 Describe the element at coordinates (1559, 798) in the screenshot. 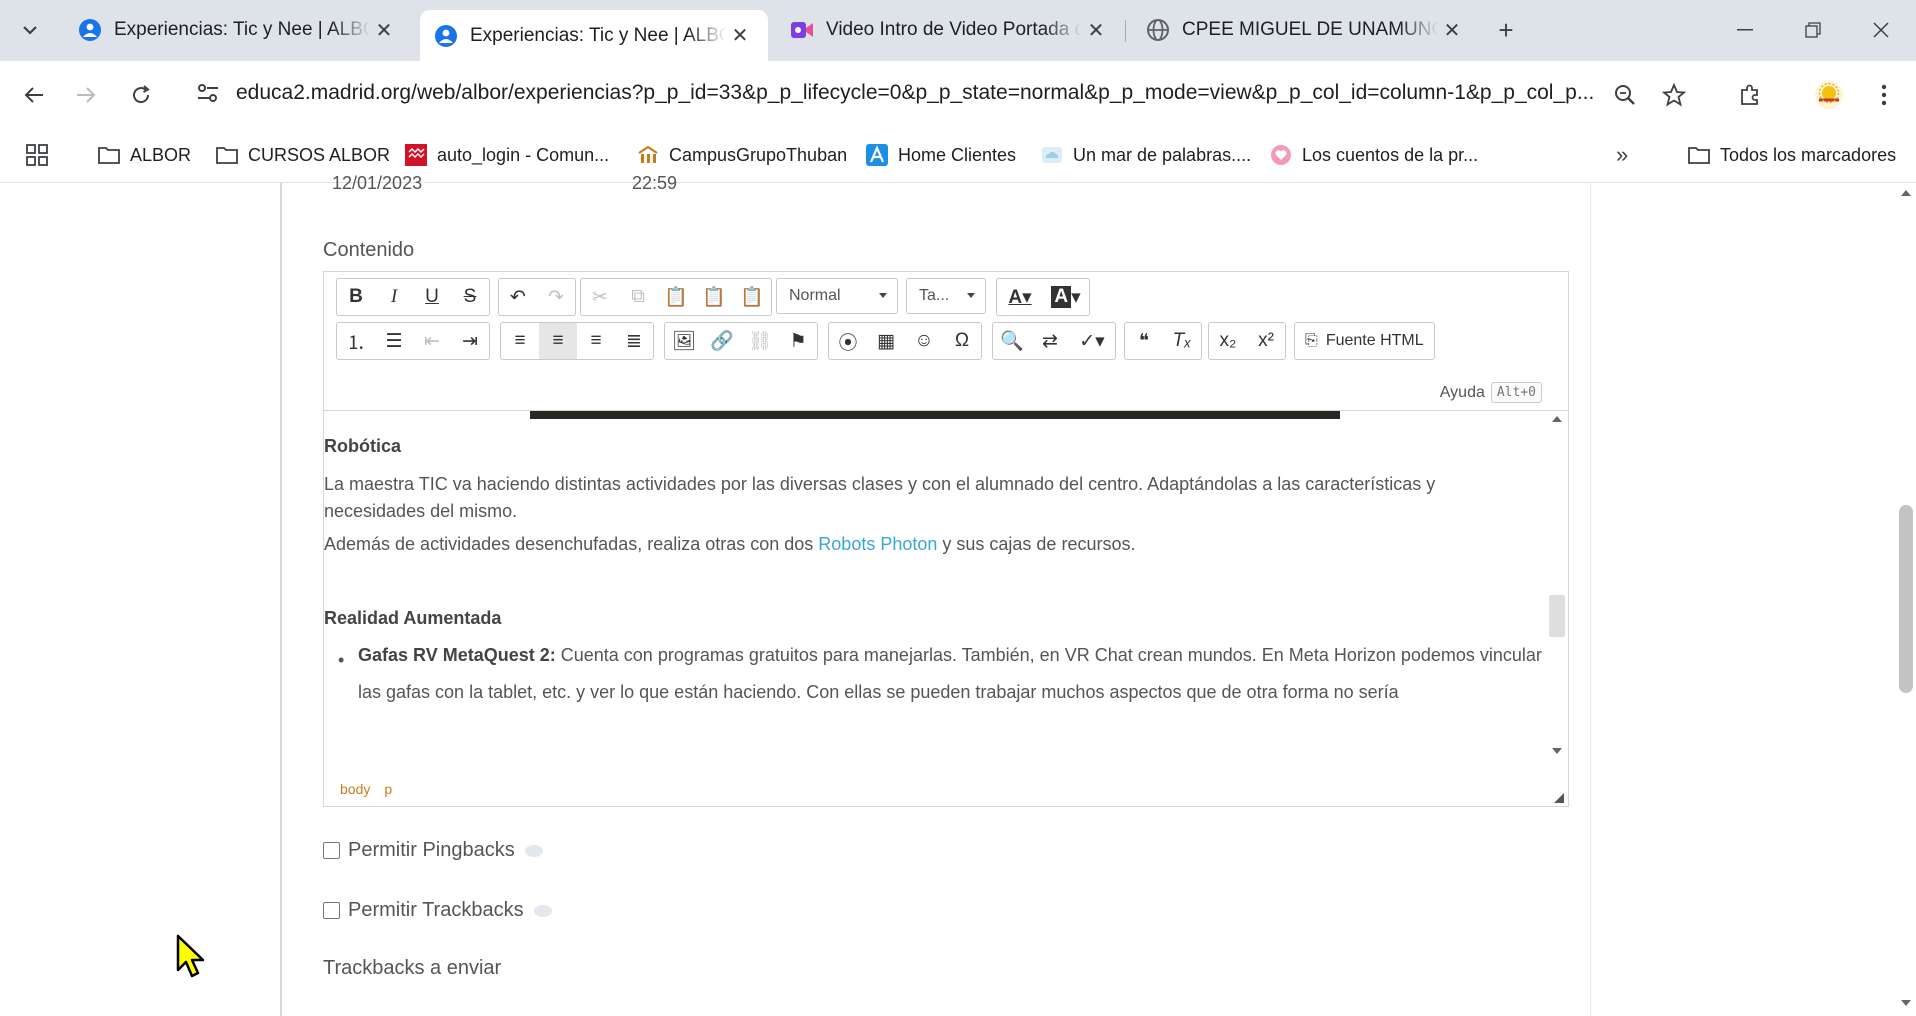

I see `resize-grip-icon` at that location.